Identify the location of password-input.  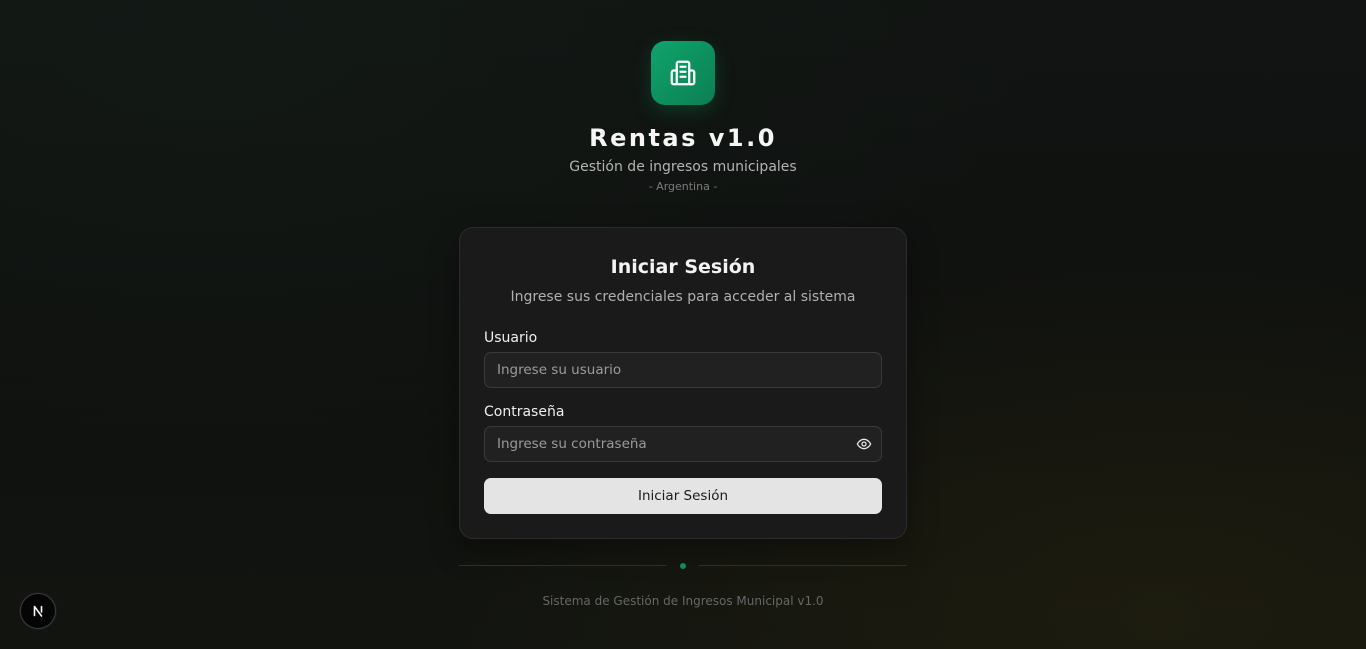
(683, 444).